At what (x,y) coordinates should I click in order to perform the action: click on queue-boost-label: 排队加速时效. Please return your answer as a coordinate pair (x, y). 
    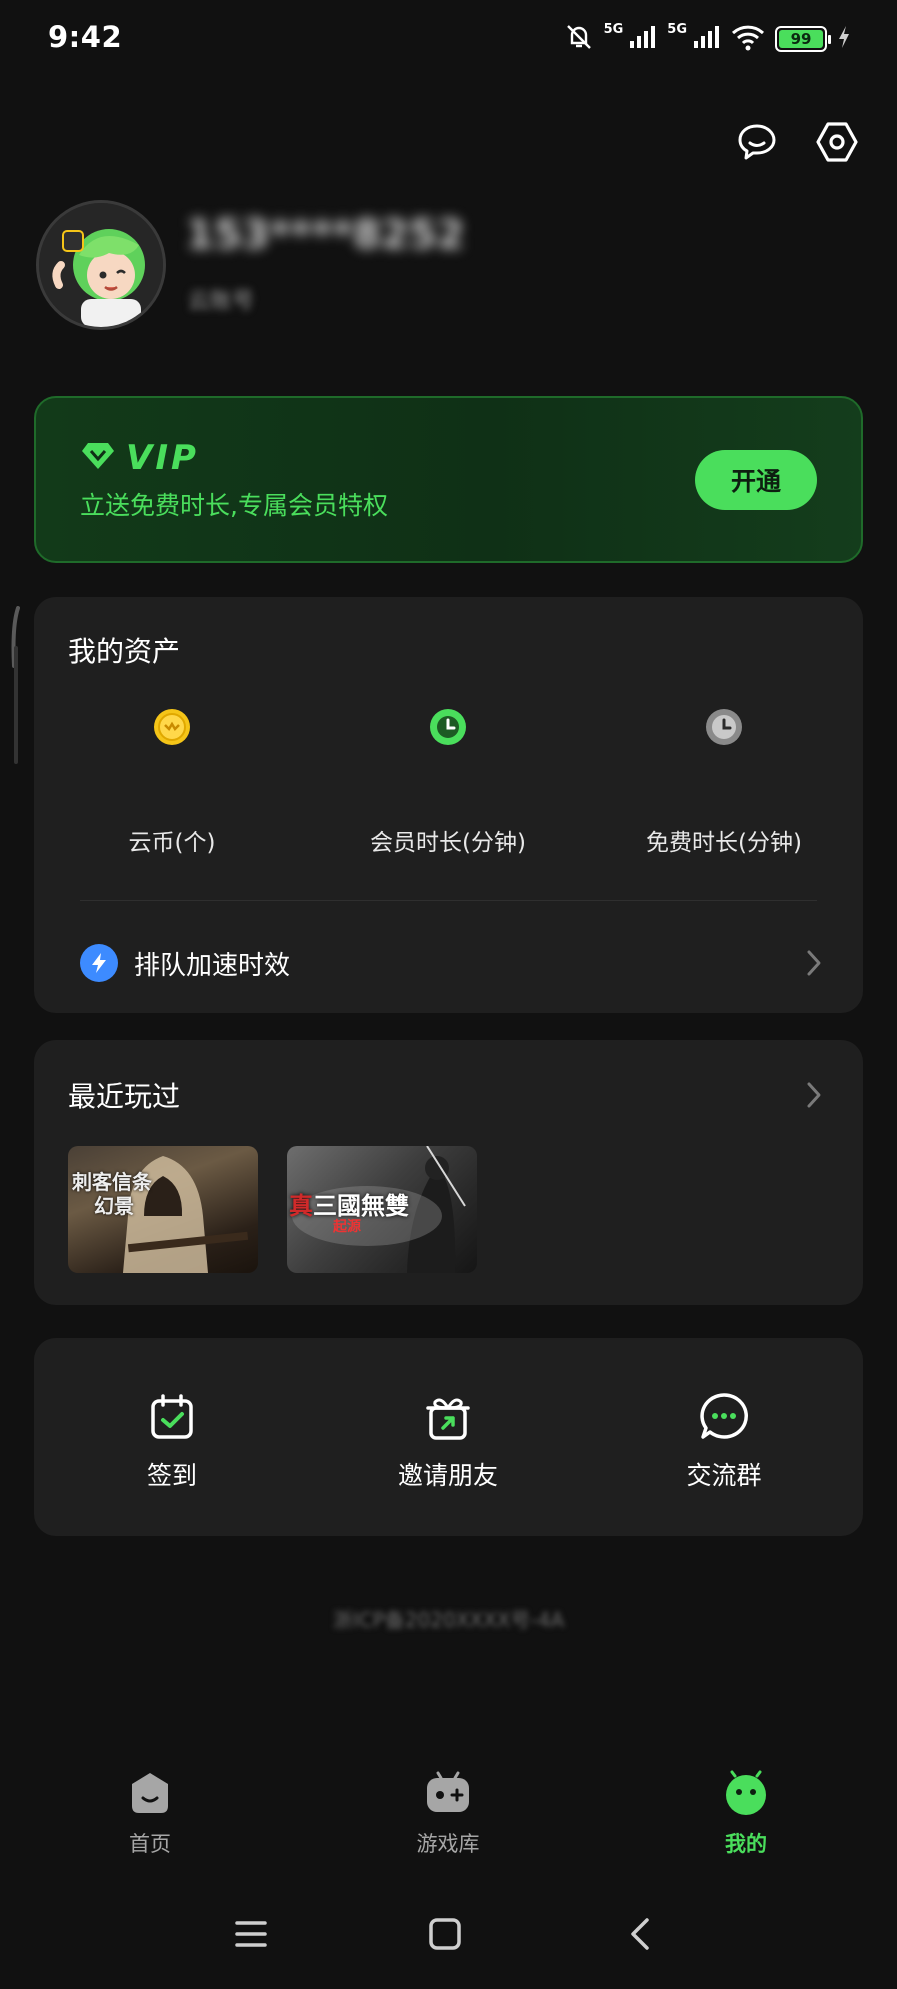
    Looking at the image, I should click on (212, 965).